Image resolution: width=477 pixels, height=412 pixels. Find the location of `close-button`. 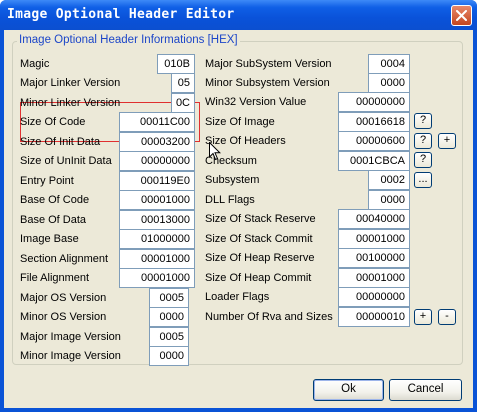

close-button is located at coordinates (461, 15).